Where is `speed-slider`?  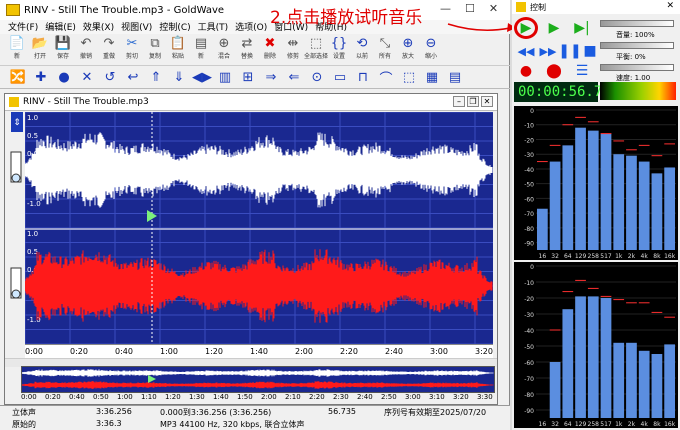 speed-slider is located at coordinates (637, 67).